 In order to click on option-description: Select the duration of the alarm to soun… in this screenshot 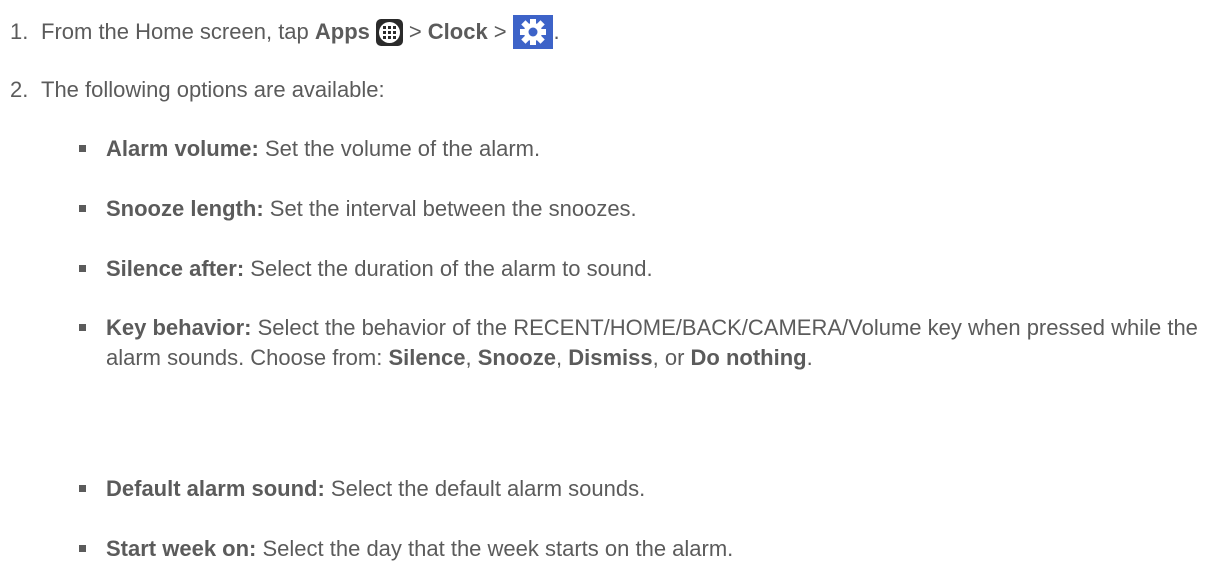, I will do `click(448, 268)`.